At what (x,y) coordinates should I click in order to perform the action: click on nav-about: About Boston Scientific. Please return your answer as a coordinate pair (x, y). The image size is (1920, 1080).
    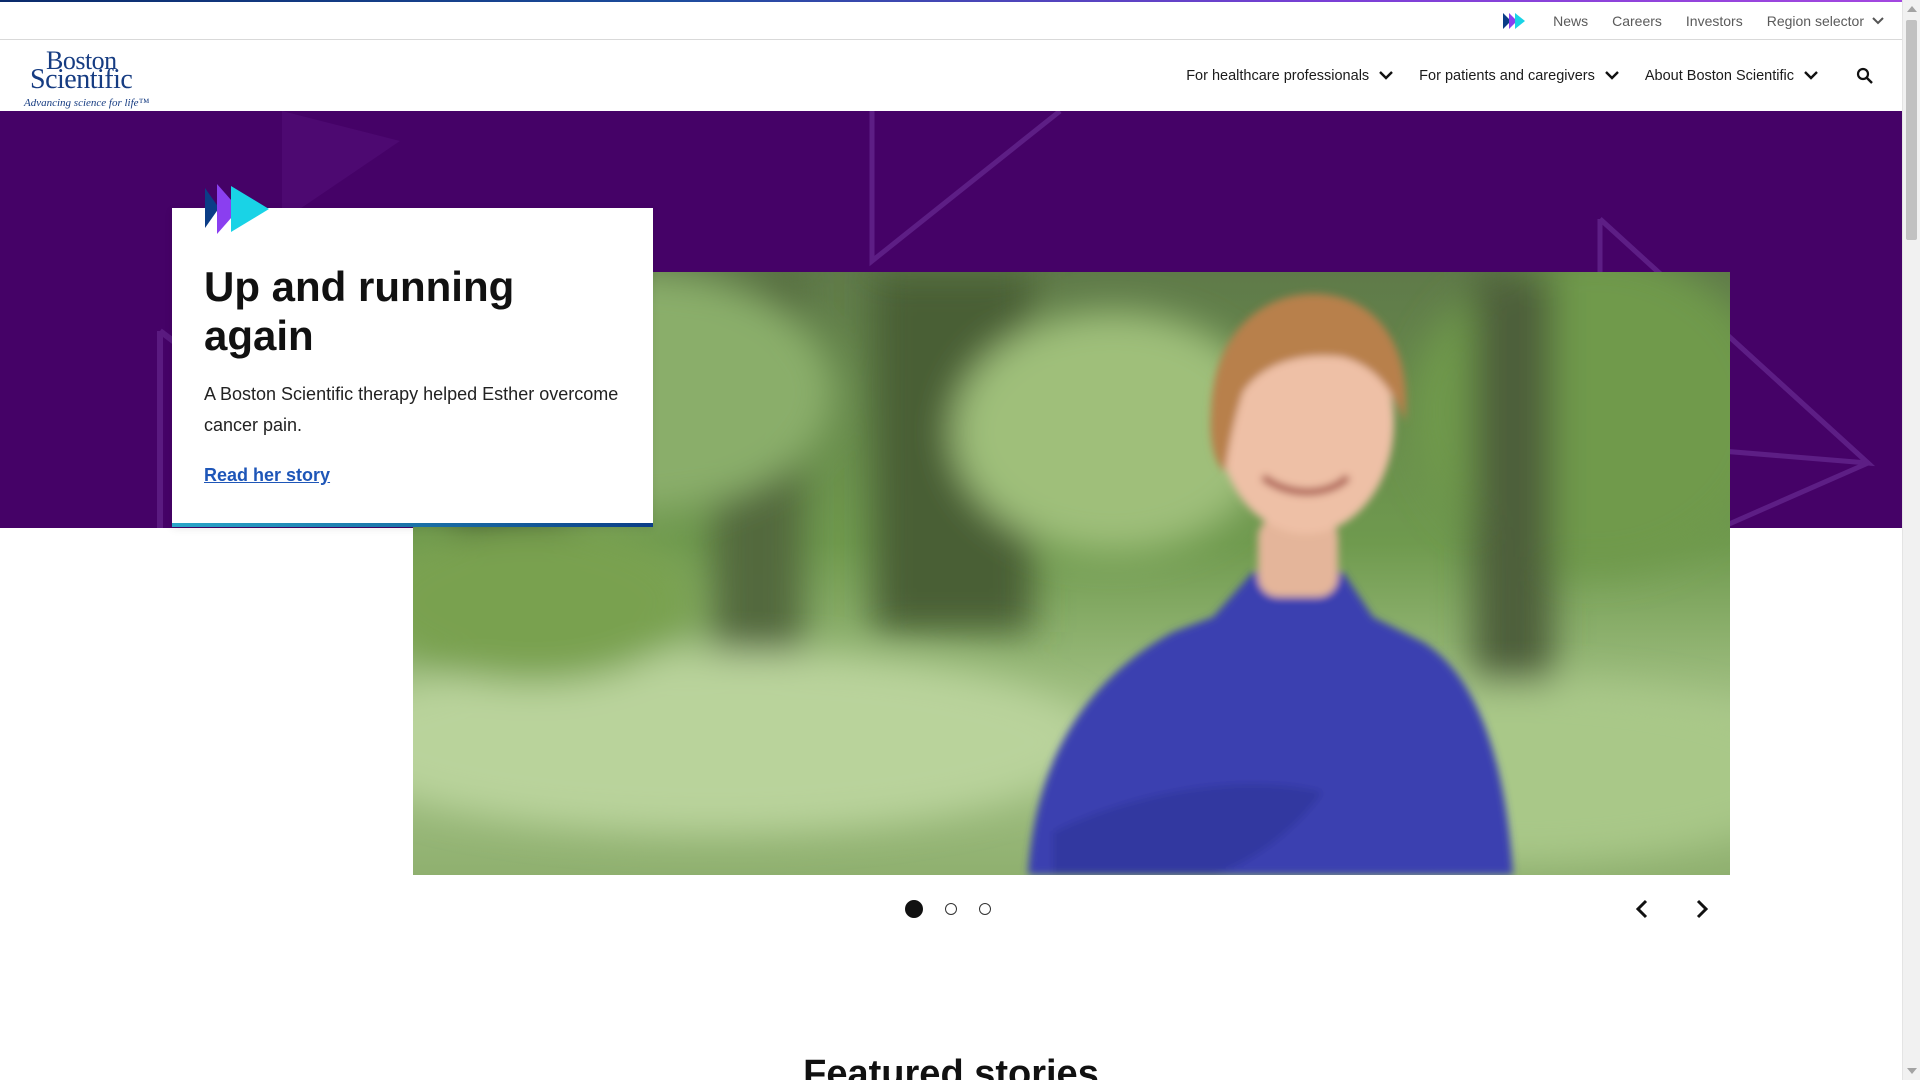
    Looking at the image, I should click on (1731, 76).